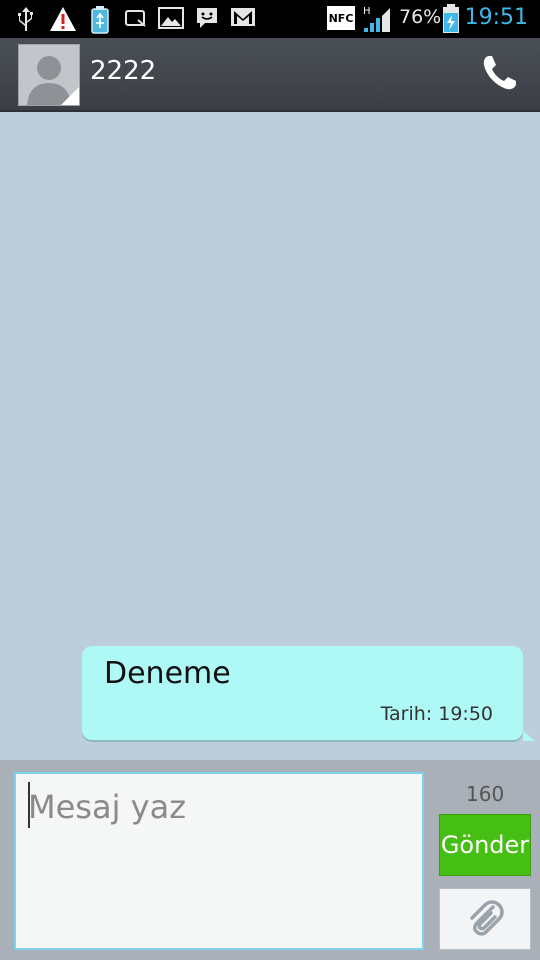  I want to click on send-button: Gönder, so click(485, 845).